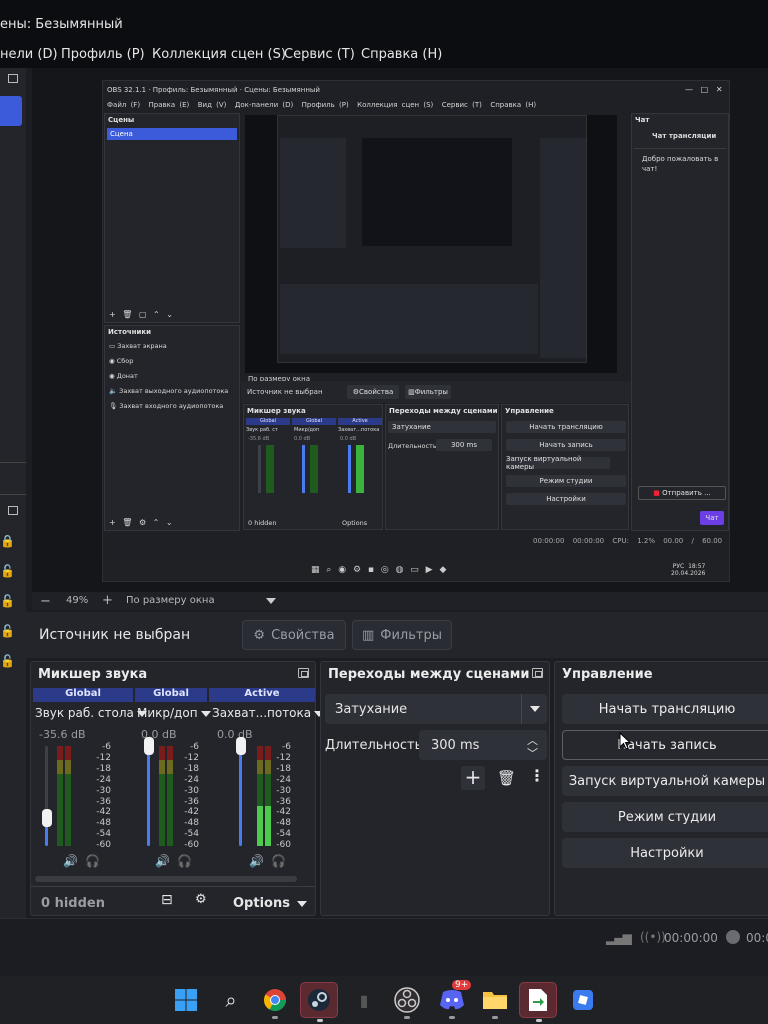 This screenshot has width=768, height=1024. I want to click on nested-menu-item: Коллекция сцен (S), so click(395, 105).